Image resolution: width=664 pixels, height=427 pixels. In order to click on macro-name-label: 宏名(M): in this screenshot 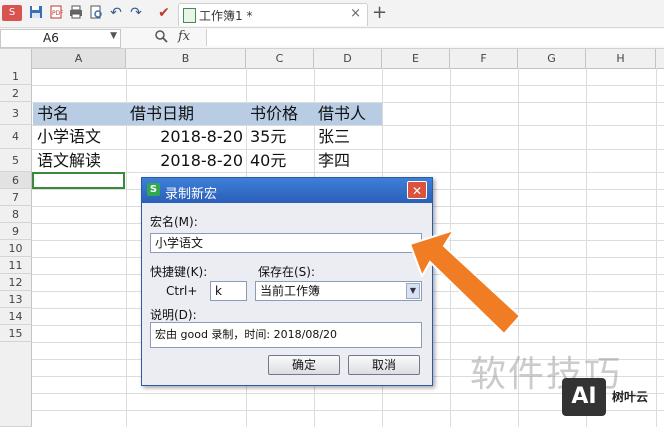, I will do `click(174, 222)`.